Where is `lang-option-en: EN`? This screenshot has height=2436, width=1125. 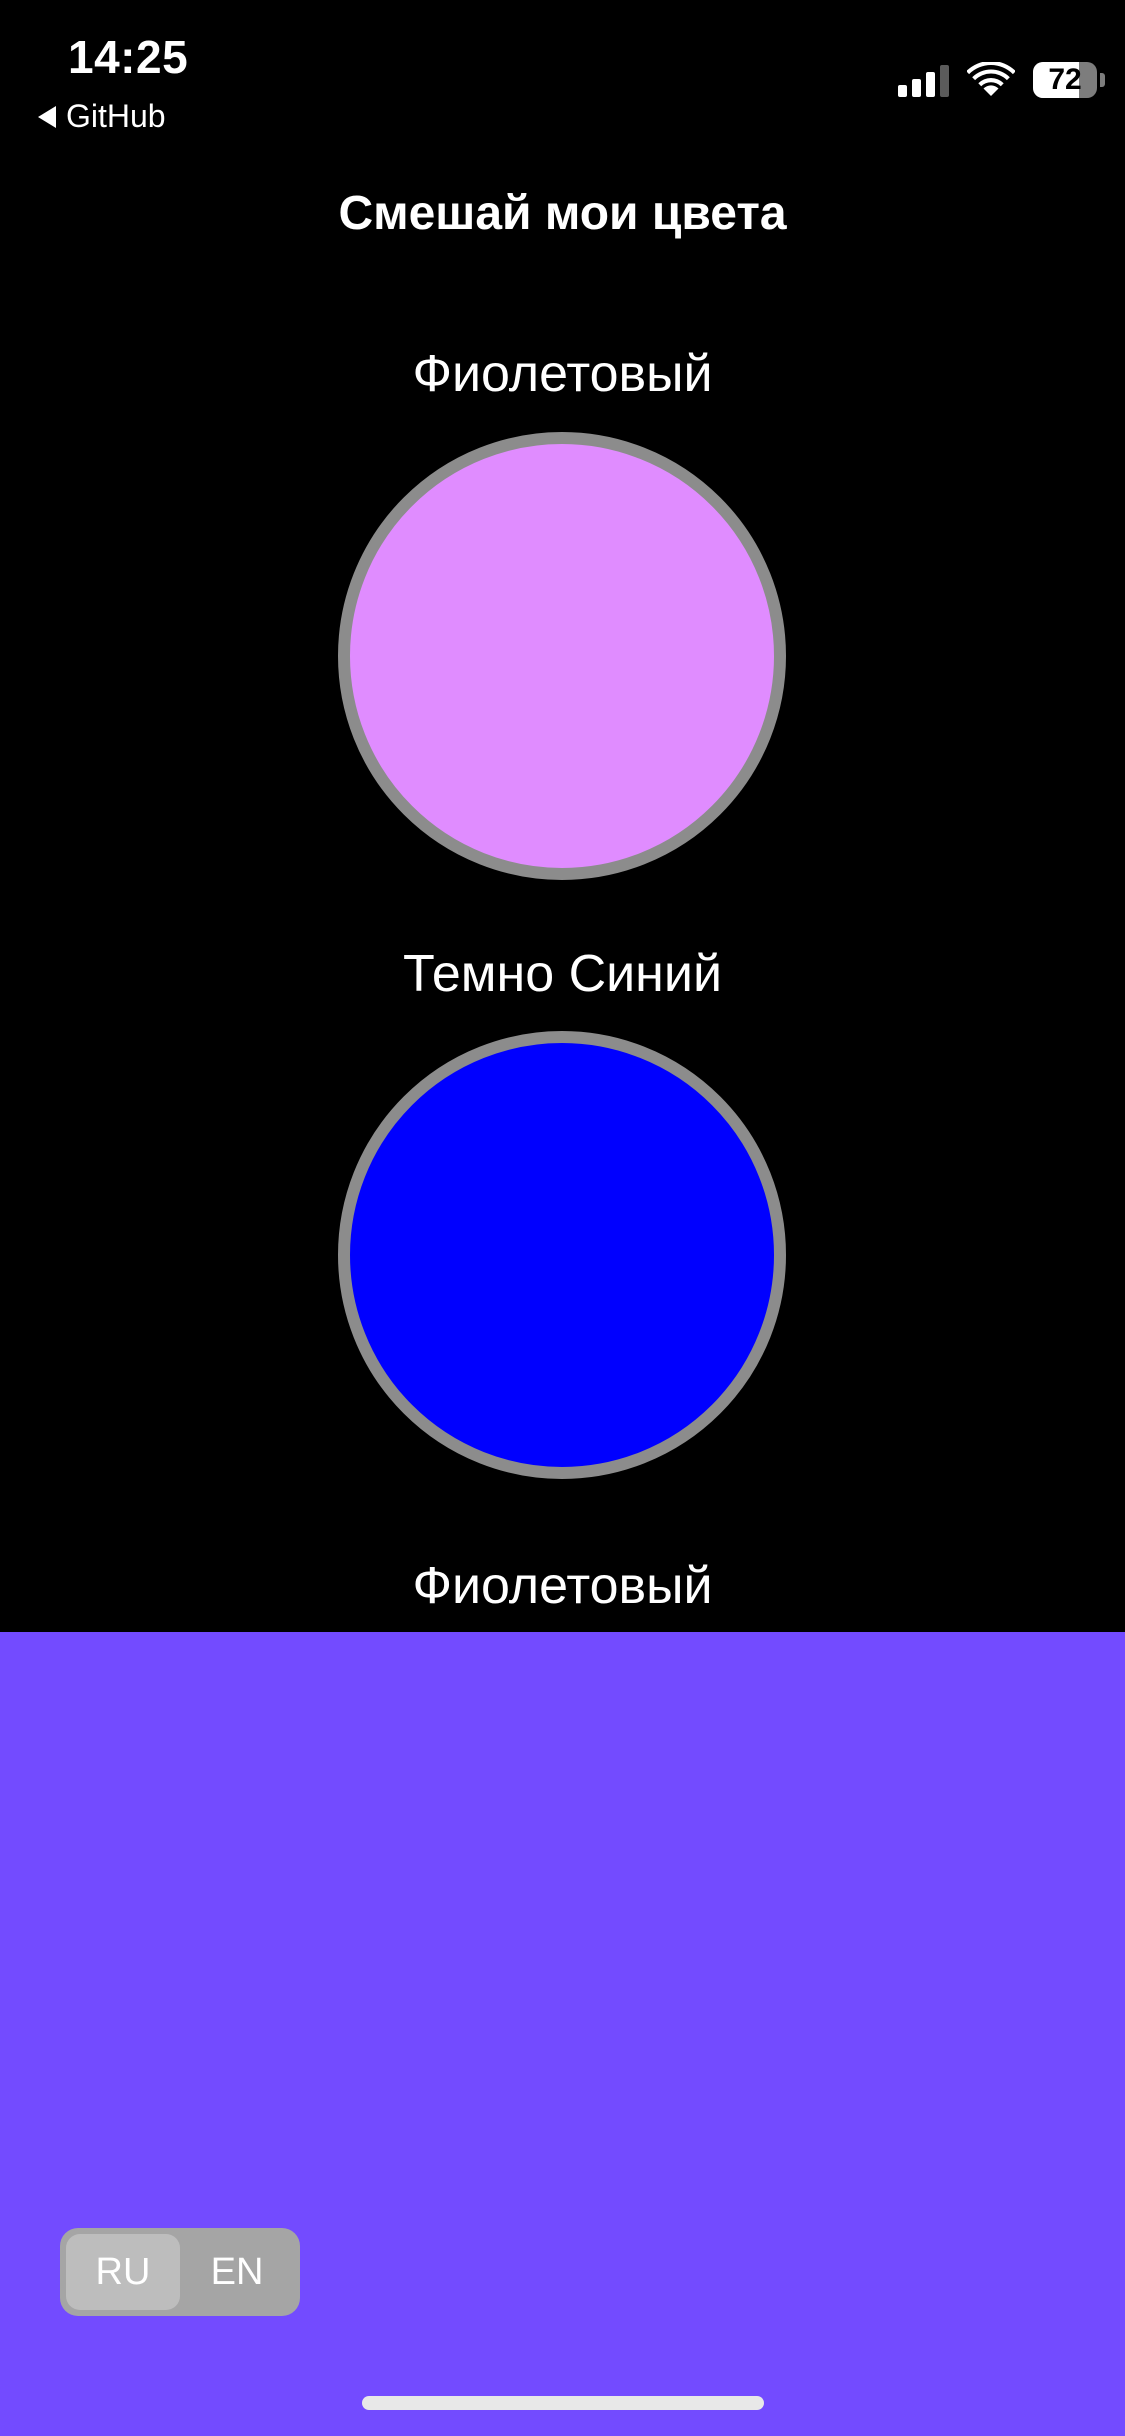
lang-option-en: EN is located at coordinates (237, 2272).